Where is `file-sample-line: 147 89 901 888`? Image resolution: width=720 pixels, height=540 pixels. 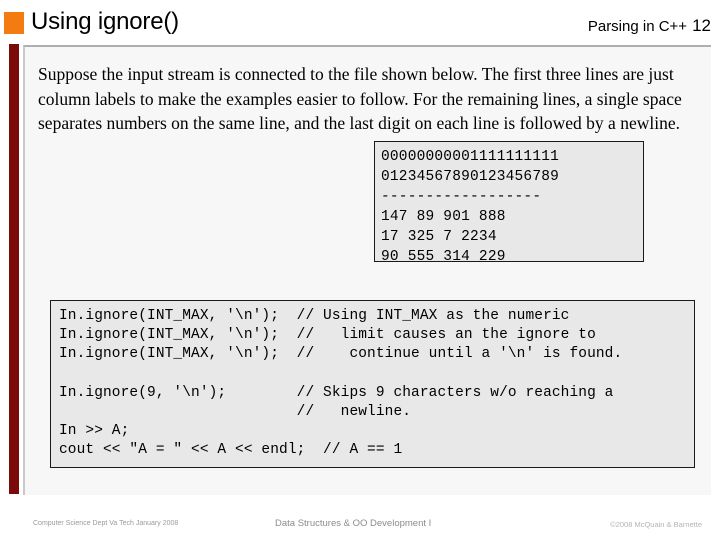 file-sample-line: 147 89 901 888 is located at coordinates (443, 217).